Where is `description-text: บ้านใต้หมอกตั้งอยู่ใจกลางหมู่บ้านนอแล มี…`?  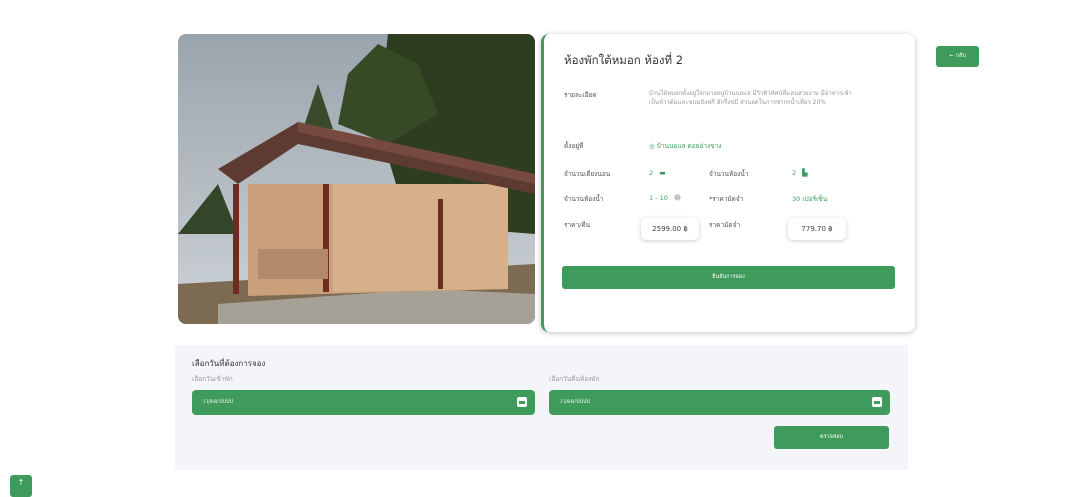 description-text: บ้านใต้หมอกตั้งอยู่ใจกลางหมู่บ้านนอแล มี… is located at coordinates (750, 98).